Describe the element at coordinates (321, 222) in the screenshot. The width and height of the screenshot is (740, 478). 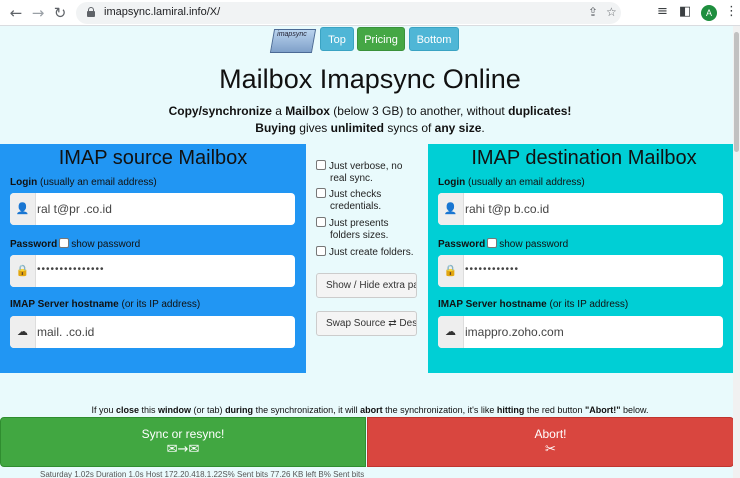
I see `folder-sizes-checkbox` at that location.